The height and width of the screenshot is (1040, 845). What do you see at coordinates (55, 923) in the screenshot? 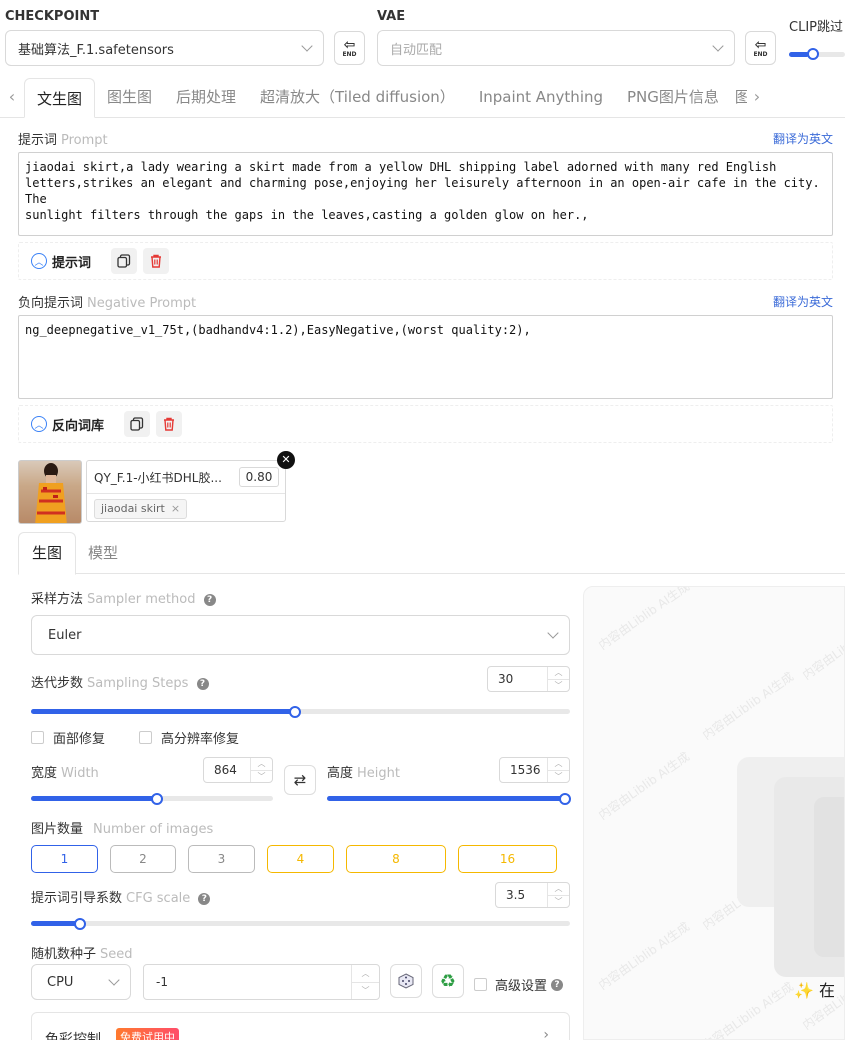
I see `cfg-slider-fill` at bounding box center [55, 923].